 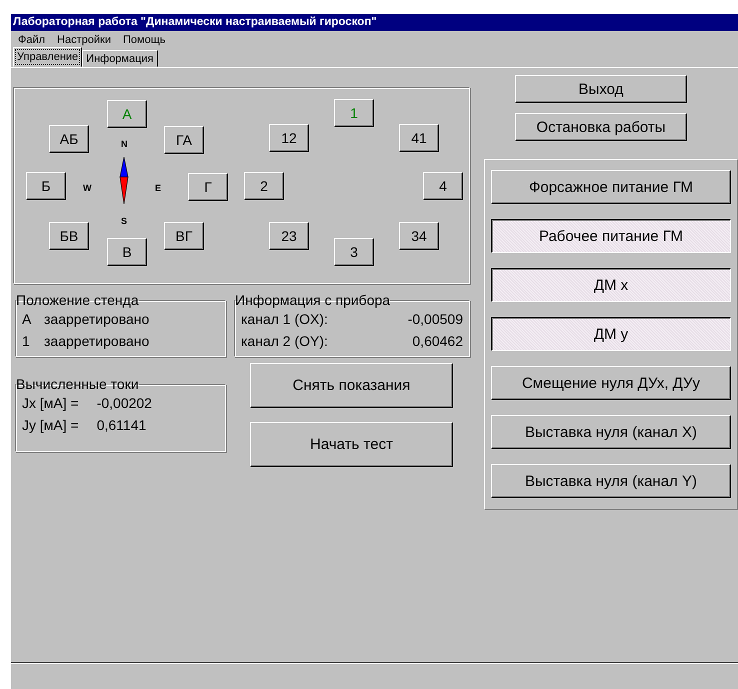 What do you see at coordinates (77, 300) in the screenshot?
I see `group-title: Положение стенда` at bounding box center [77, 300].